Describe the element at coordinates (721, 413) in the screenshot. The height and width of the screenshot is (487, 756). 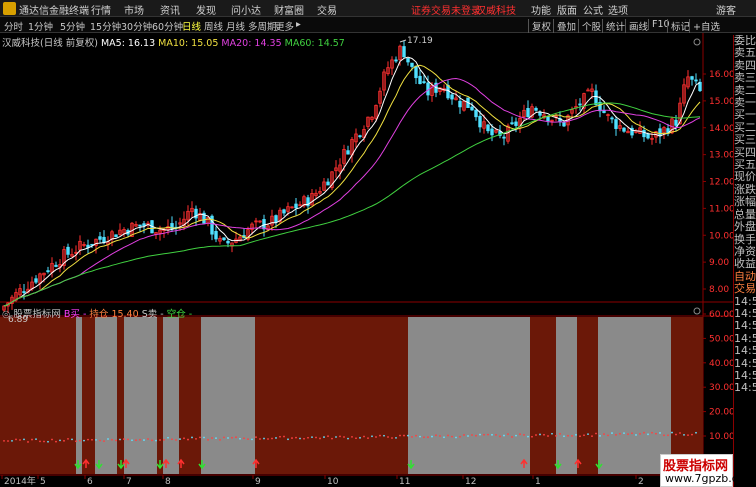
I see `indicator-tick-label: 20.00` at that location.